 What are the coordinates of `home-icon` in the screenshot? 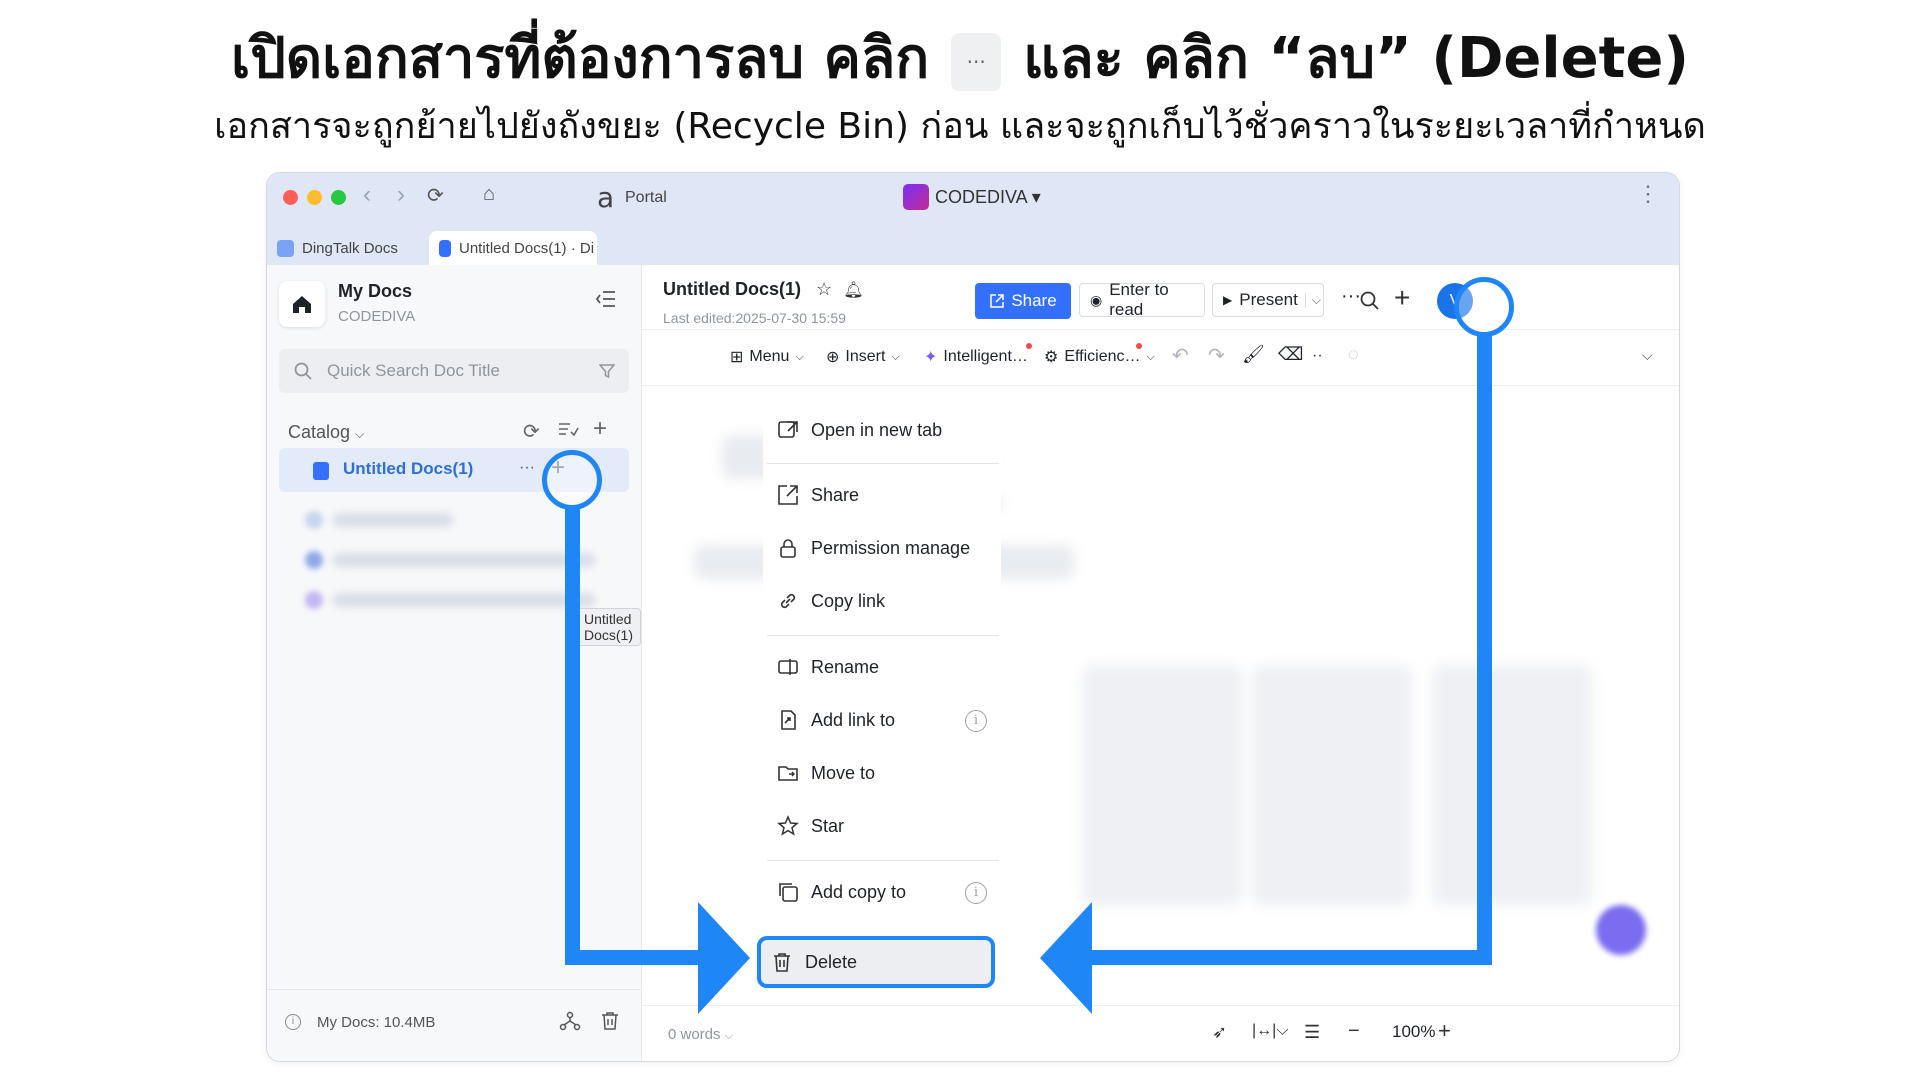 It's located at (302, 304).